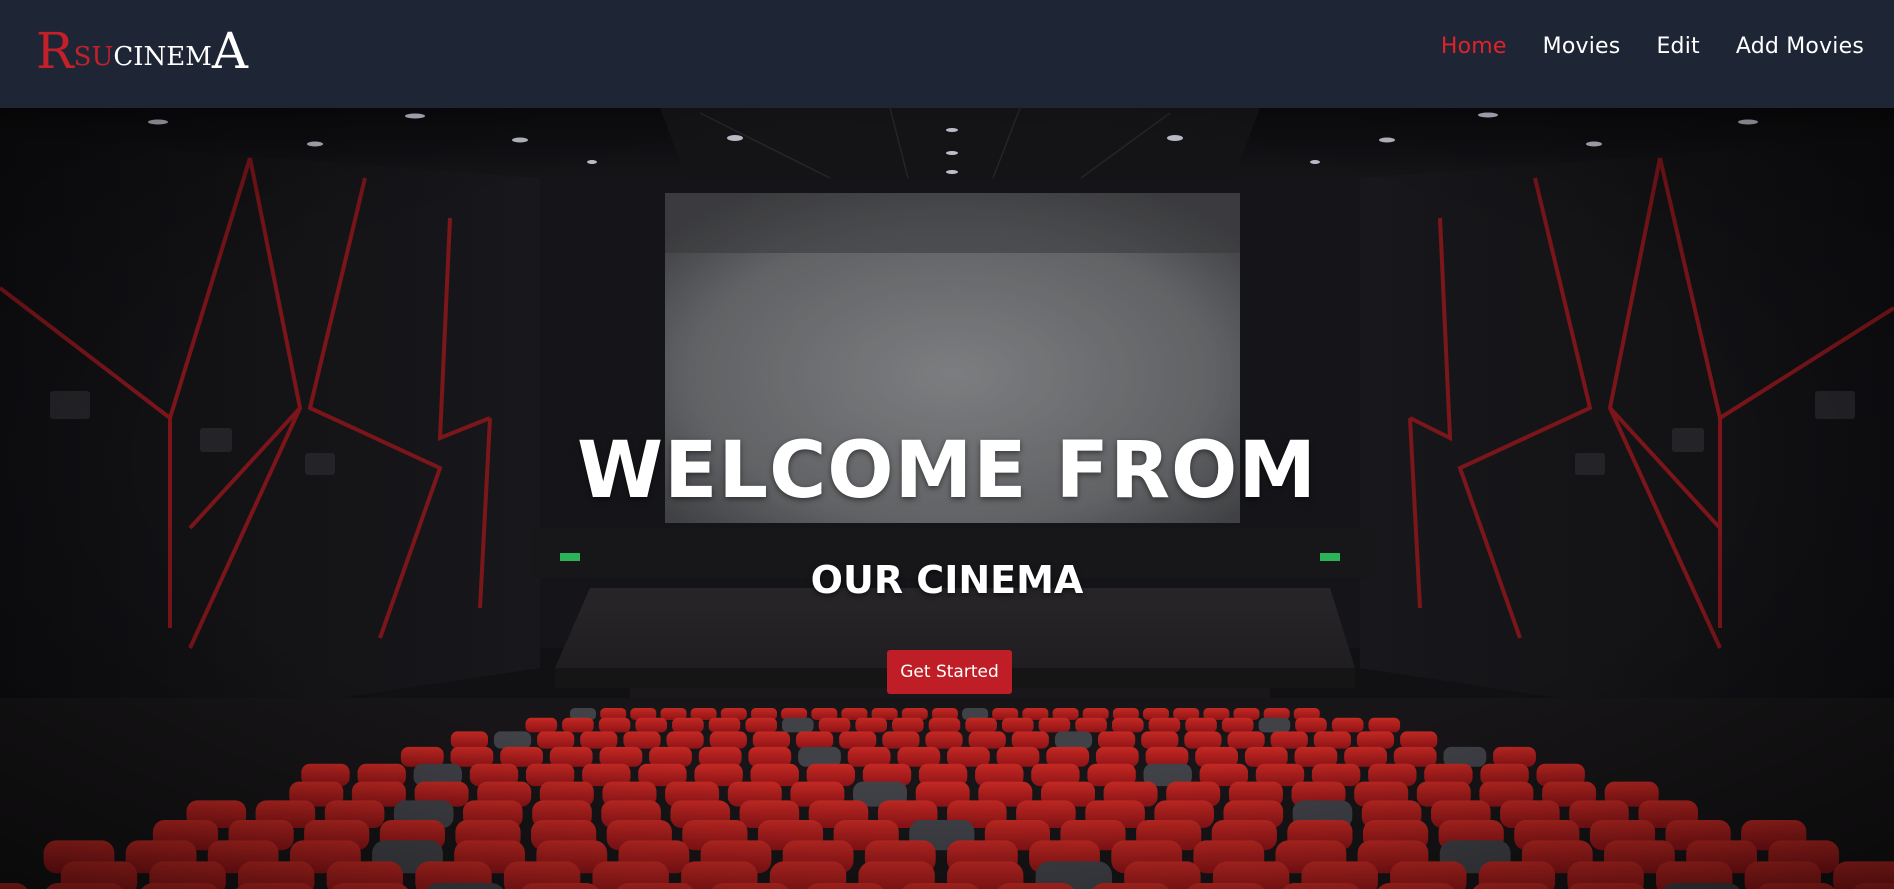  I want to click on hero-subtitle: OUR CINEMA, so click(947, 580).